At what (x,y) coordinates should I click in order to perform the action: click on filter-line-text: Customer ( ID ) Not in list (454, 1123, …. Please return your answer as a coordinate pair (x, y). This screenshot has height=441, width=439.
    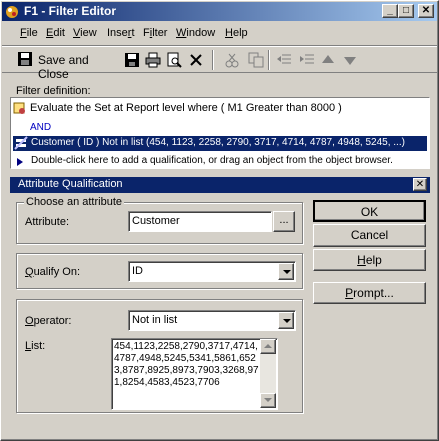
    Looking at the image, I should click on (218, 142).